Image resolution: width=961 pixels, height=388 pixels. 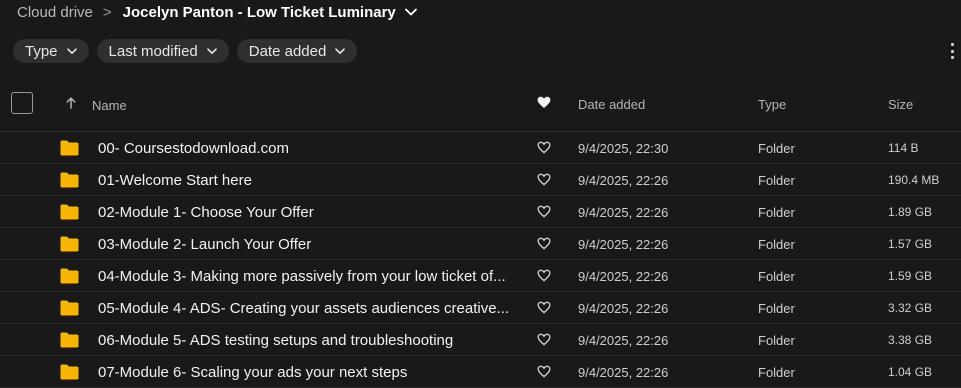 What do you see at coordinates (55, 12) in the screenshot?
I see `breadcrumb-root-link: Cloud drive` at bounding box center [55, 12].